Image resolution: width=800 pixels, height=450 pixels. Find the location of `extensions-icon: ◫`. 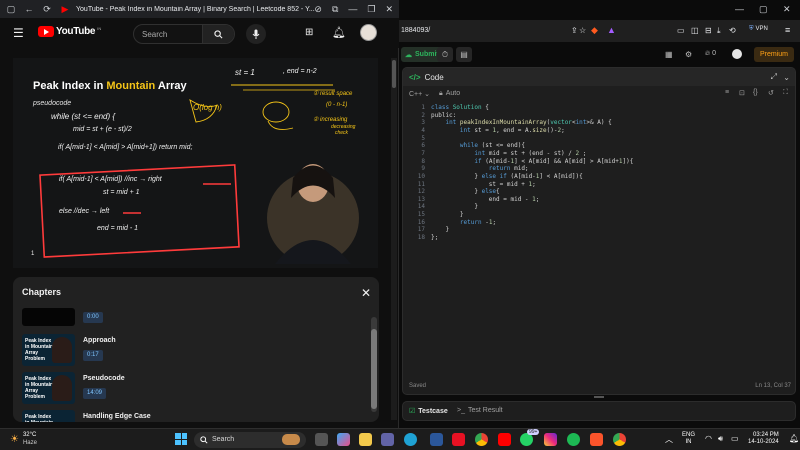

extensions-icon: ◫ is located at coordinates (695, 30).